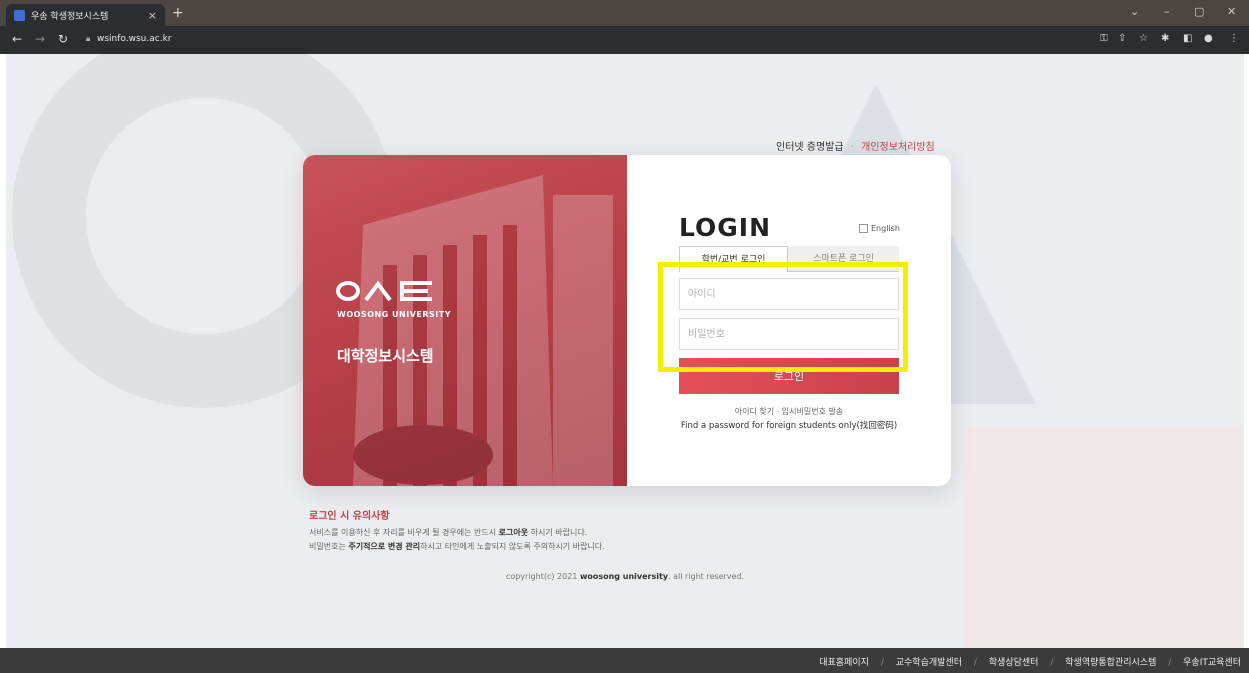  I want to click on minimize-button: –, so click(1167, 12).